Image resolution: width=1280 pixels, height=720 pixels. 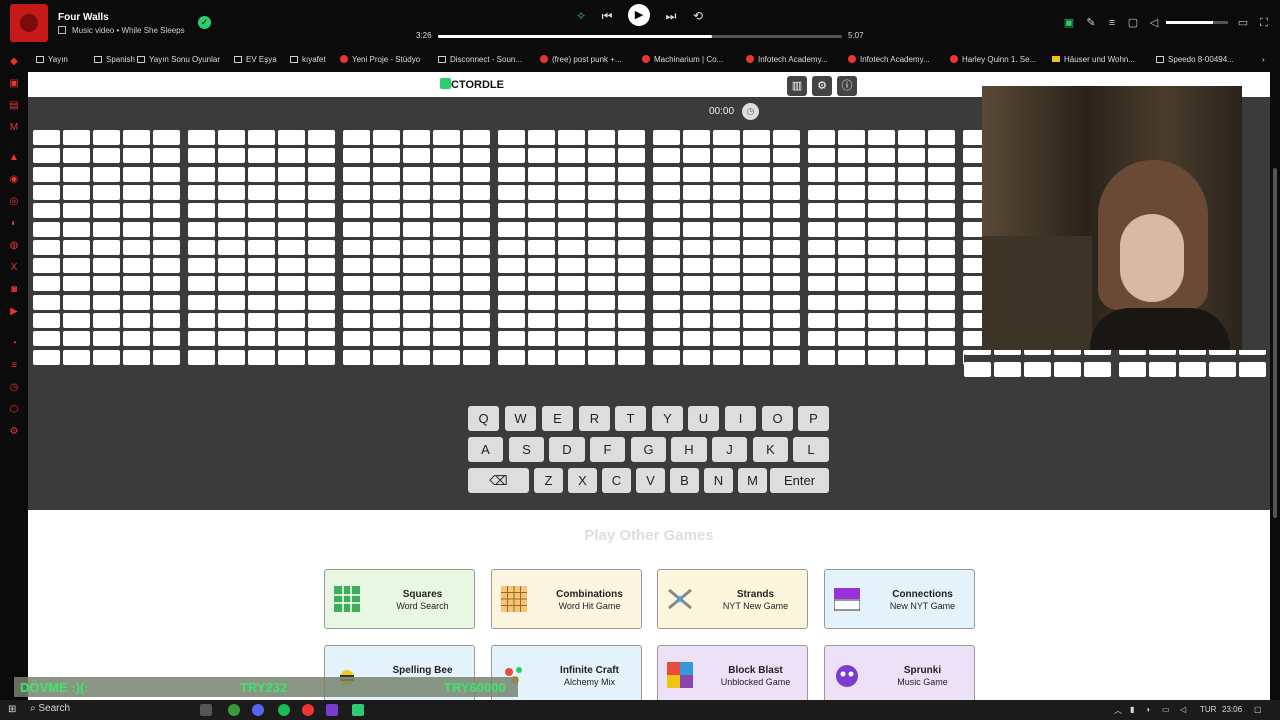 What do you see at coordinates (1263, 59) in the screenshot?
I see `chevron-right-icon: ›` at bounding box center [1263, 59].